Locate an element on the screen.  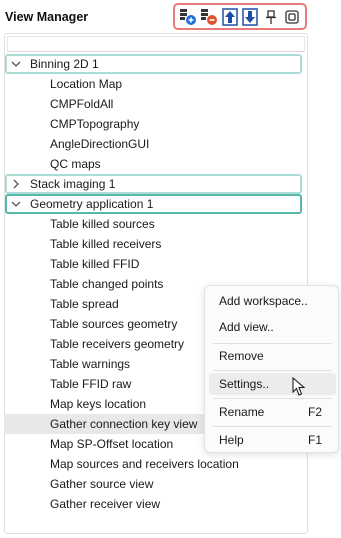
menu-item-label: Help is located at coordinates (231, 440).